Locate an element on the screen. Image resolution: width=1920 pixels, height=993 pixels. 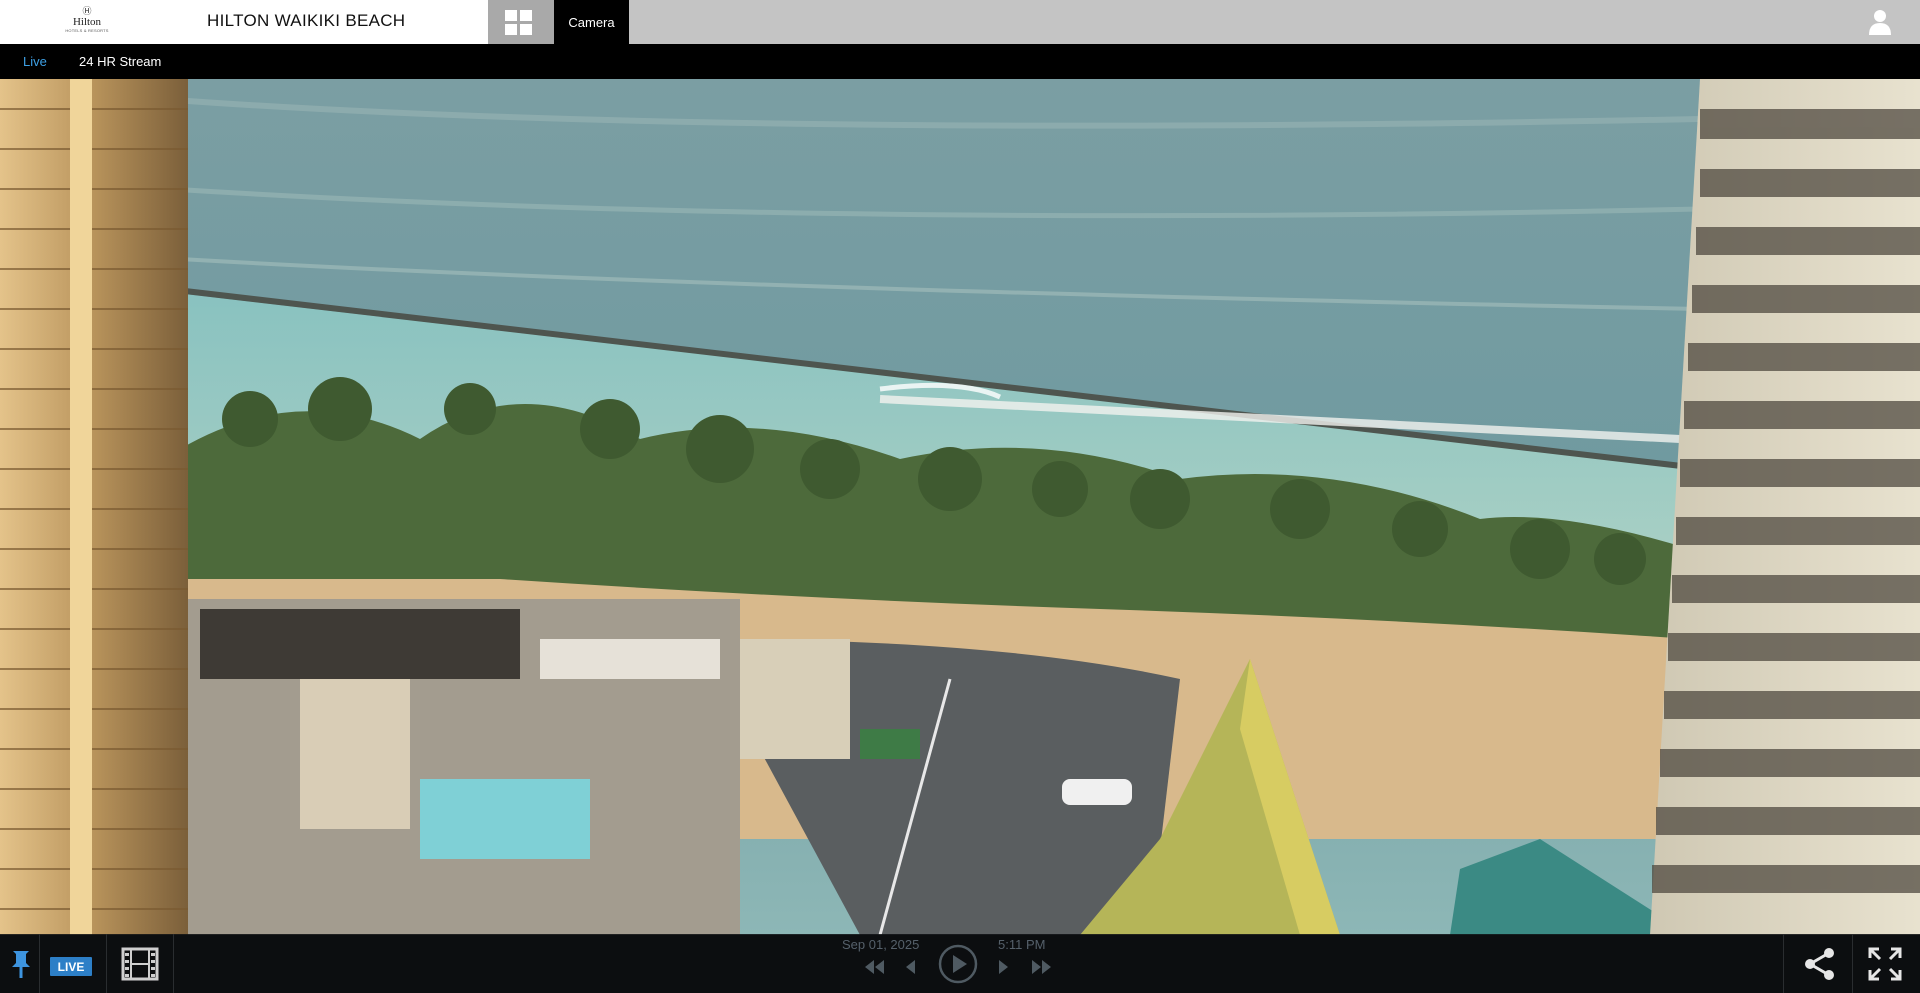
share-button is located at coordinates (1820, 964).